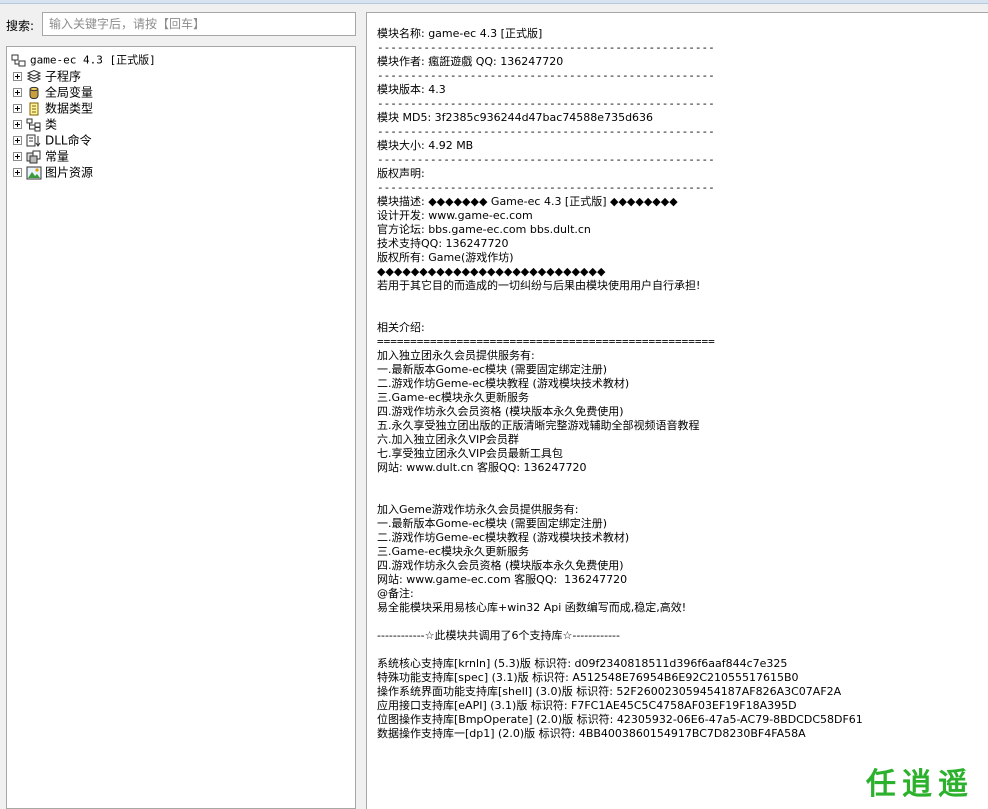 The width and height of the screenshot is (988, 809). Describe the element at coordinates (401, 327) in the screenshot. I see `intro-title: 相关介绍:` at that location.